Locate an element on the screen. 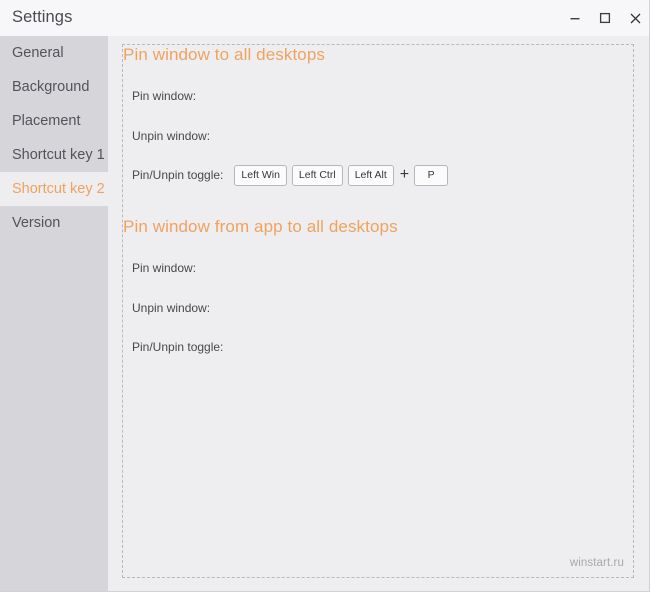  sidebar-item-shortcut-key-1: Shortcut key 1 is located at coordinates (54, 155).